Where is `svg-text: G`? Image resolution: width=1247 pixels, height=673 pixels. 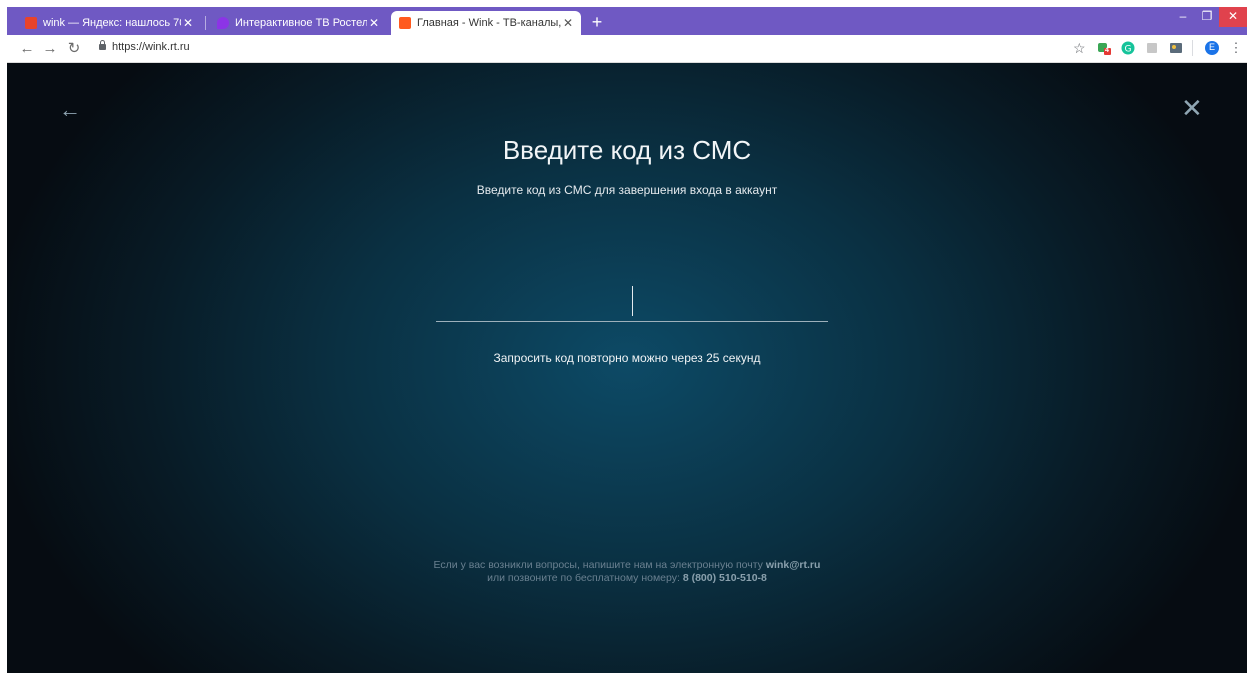 svg-text: G is located at coordinates (1128, 50).